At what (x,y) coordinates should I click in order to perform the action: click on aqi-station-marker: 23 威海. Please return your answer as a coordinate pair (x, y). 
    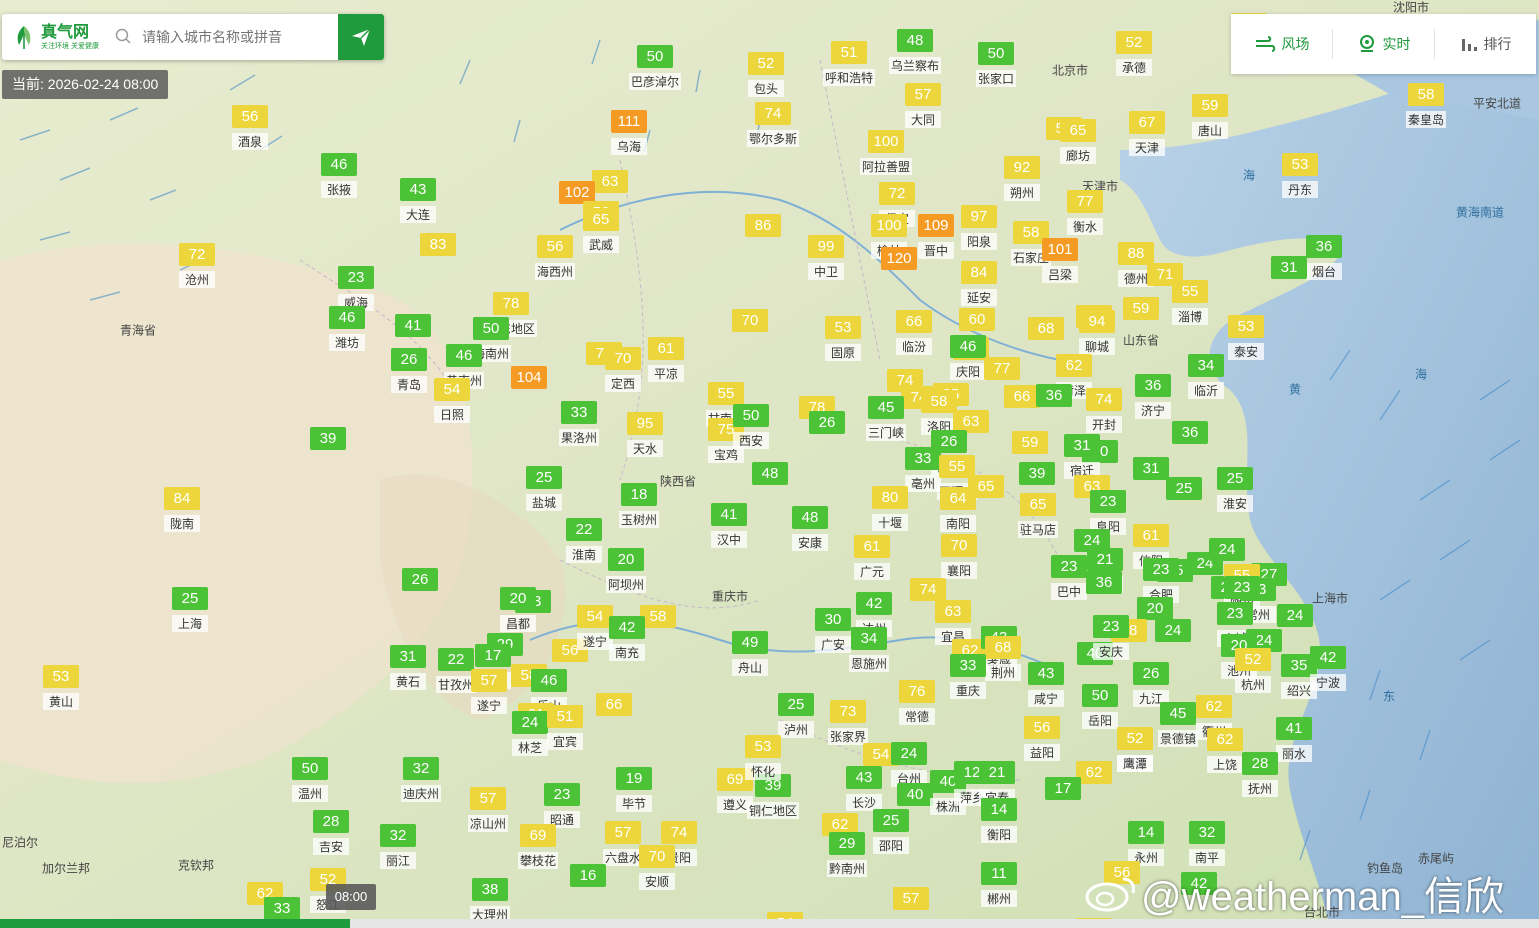
    Looking at the image, I should click on (356, 288).